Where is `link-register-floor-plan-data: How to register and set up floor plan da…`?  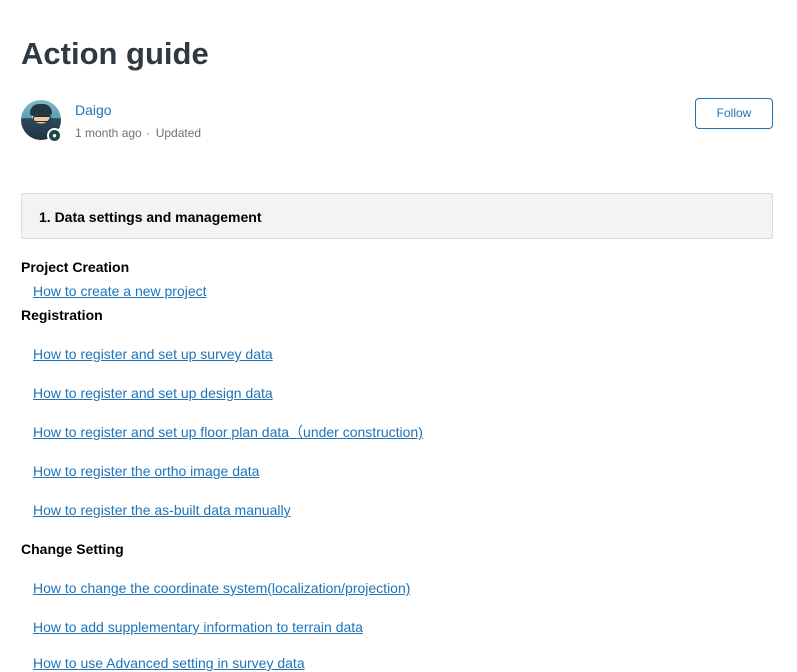 link-register-floor-plan-data: How to register and set up floor plan da… is located at coordinates (228, 432).